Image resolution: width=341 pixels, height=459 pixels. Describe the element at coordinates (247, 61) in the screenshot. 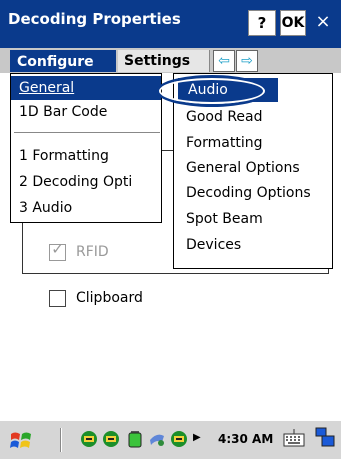

I see `scroll-right-button: ⇨` at that location.